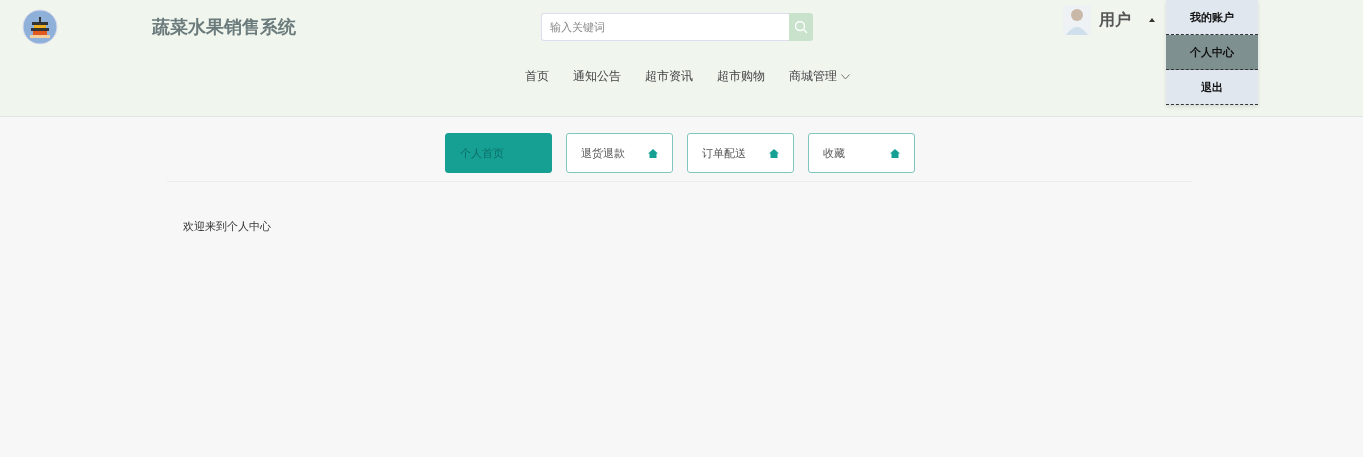 This screenshot has width=1363, height=457. I want to click on tab: 退货退款, so click(619, 153).